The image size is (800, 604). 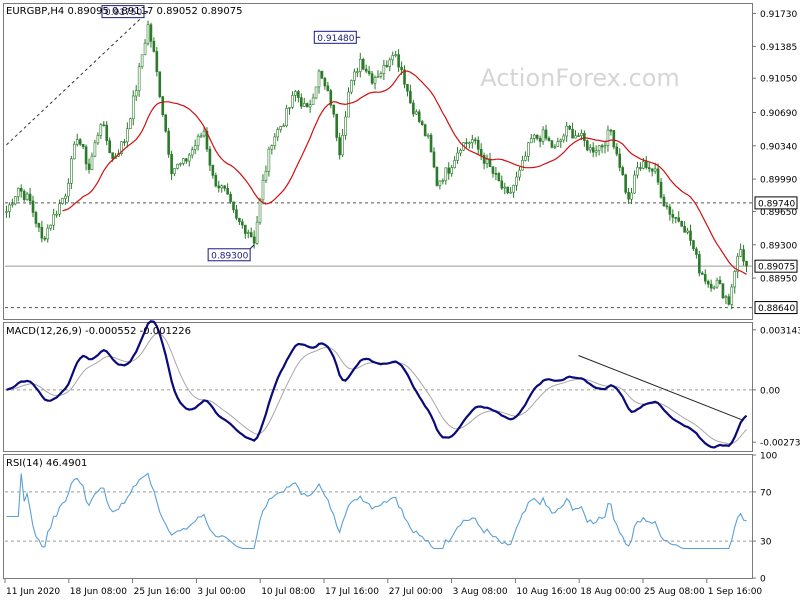 What do you see at coordinates (778, 15) in the screenshot?
I see `y-tick-label: 0.91730` at bounding box center [778, 15].